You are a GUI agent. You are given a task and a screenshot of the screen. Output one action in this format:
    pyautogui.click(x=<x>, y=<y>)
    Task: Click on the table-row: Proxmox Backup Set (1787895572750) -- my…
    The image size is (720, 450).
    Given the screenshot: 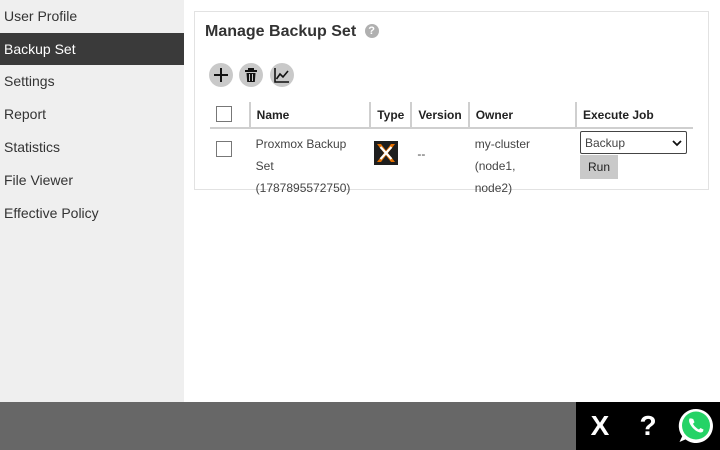 What is the action you would take?
    pyautogui.click(x=451, y=165)
    